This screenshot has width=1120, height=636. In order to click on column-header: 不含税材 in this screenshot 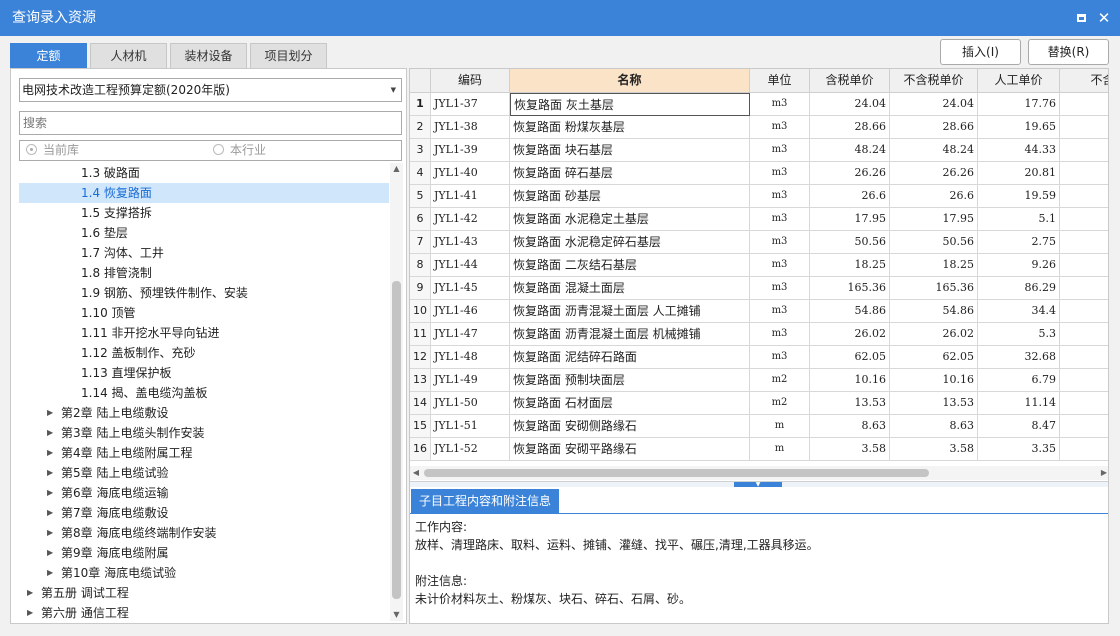, I will do `click(1084, 81)`.